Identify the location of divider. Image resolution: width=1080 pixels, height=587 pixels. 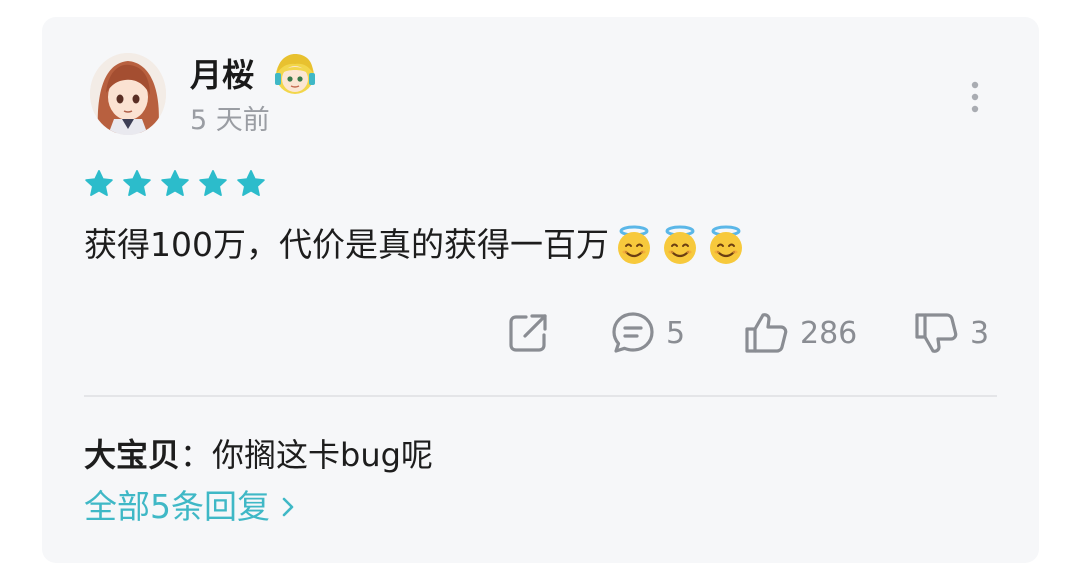
(540, 396).